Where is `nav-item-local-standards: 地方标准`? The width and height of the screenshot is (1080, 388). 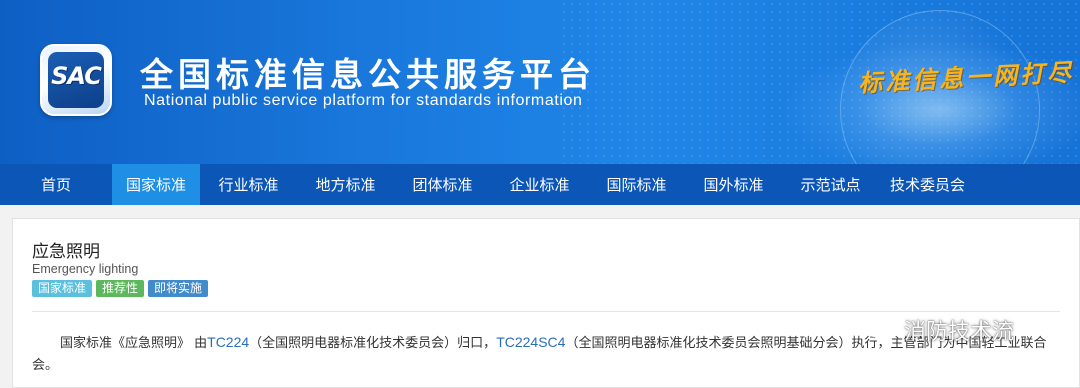 nav-item-local-standards: 地方标准 is located at coordinates (345, 184).